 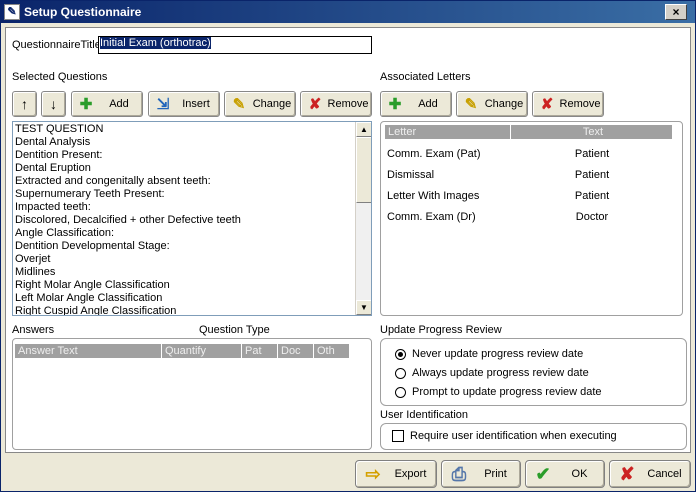 What do you see at coordinates (192, 246) in the screenshot?
I see `question-list-item: Dentition Developmental Stage:` at bounding box center [192, 246].